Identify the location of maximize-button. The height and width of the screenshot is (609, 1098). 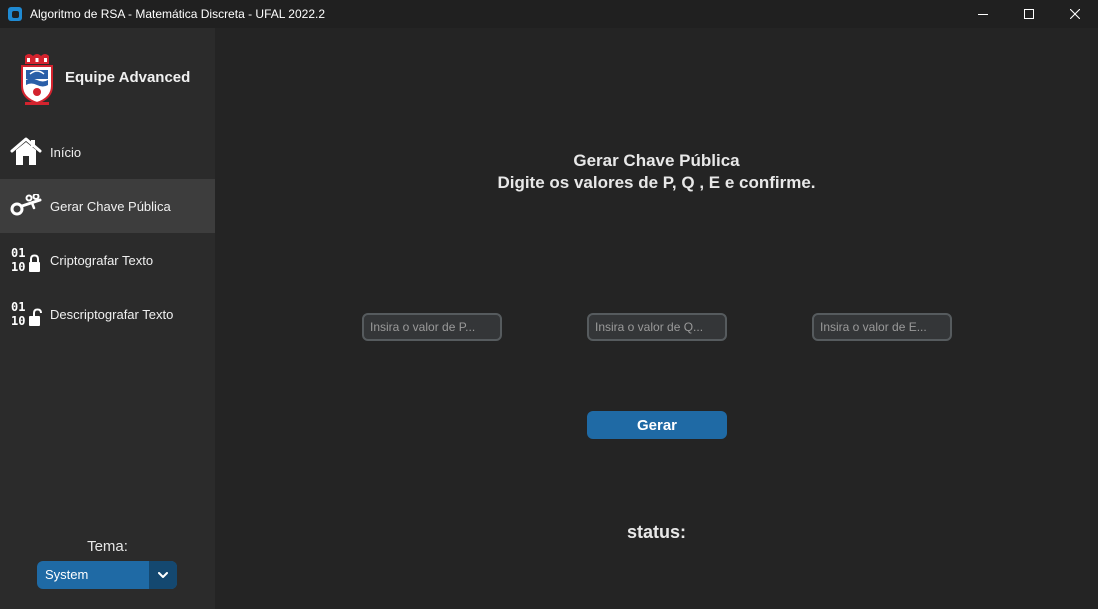
(1029, 14).